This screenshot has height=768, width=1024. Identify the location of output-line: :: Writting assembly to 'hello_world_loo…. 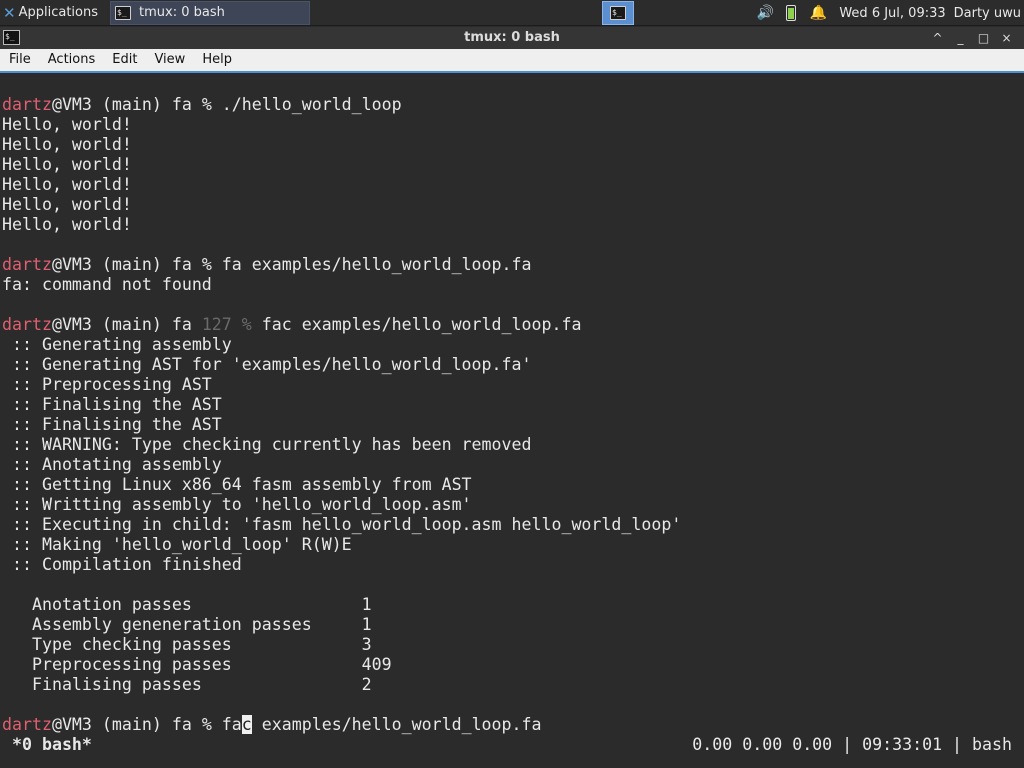
(237, 504).